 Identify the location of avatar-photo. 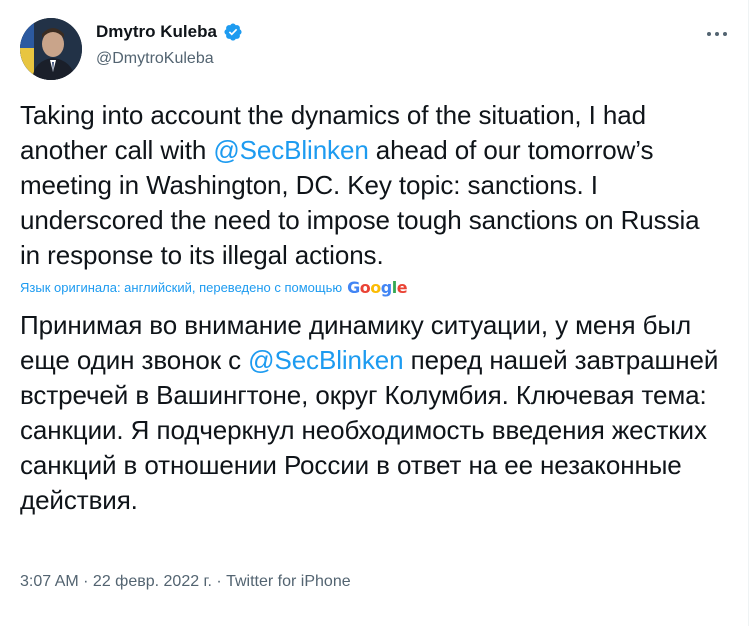
(51, 49).